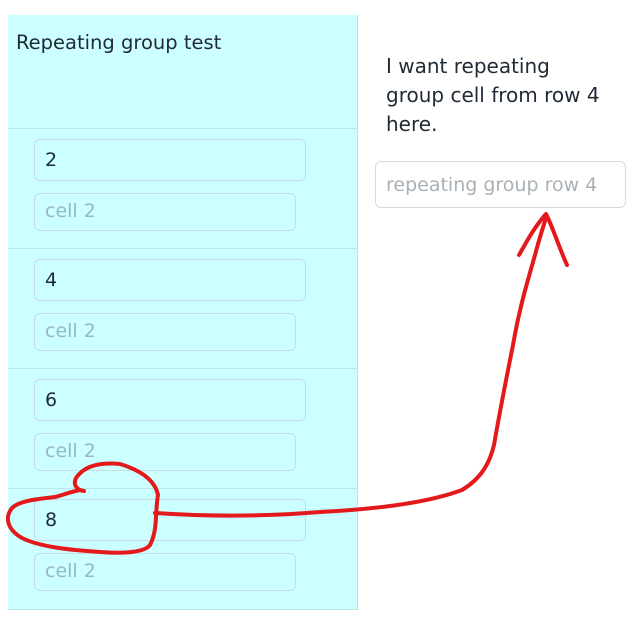 The image size is (634, 631). I want to click on repeating-group-row: 4 cell 2, so click(182, 308).